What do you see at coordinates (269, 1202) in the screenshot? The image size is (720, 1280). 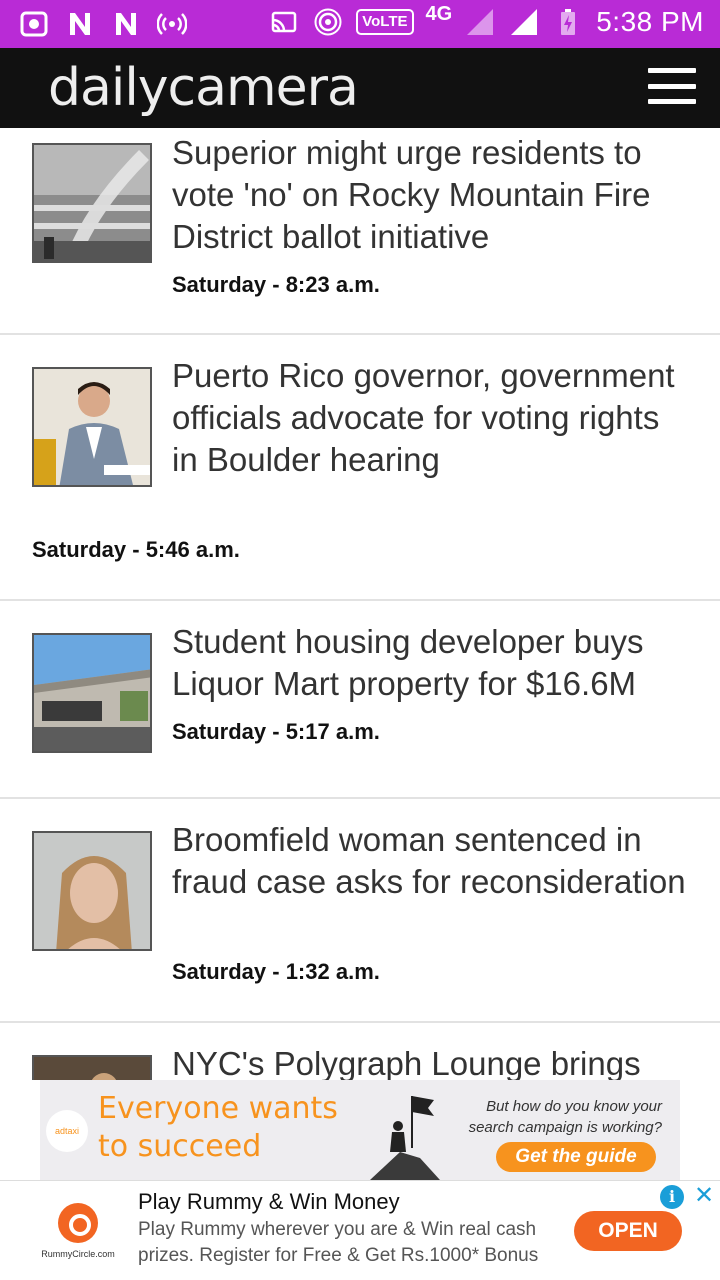 I see `ad-title: Play Rummy & Win Money` at bounding box center [269, 1202].